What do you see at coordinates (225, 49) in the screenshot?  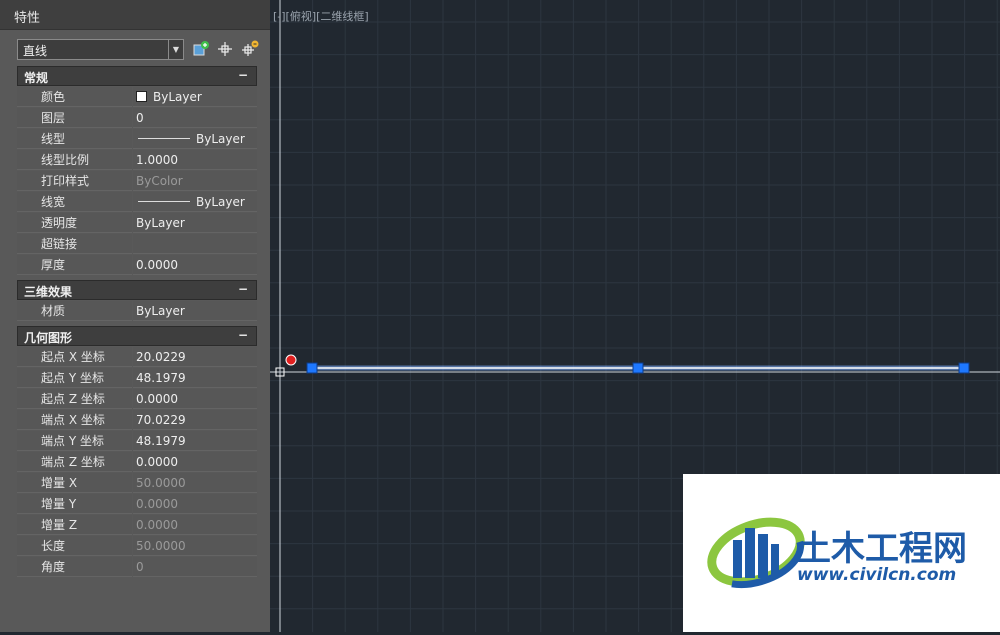 I see `select-objects-icon` at bounding box center [225, 49].